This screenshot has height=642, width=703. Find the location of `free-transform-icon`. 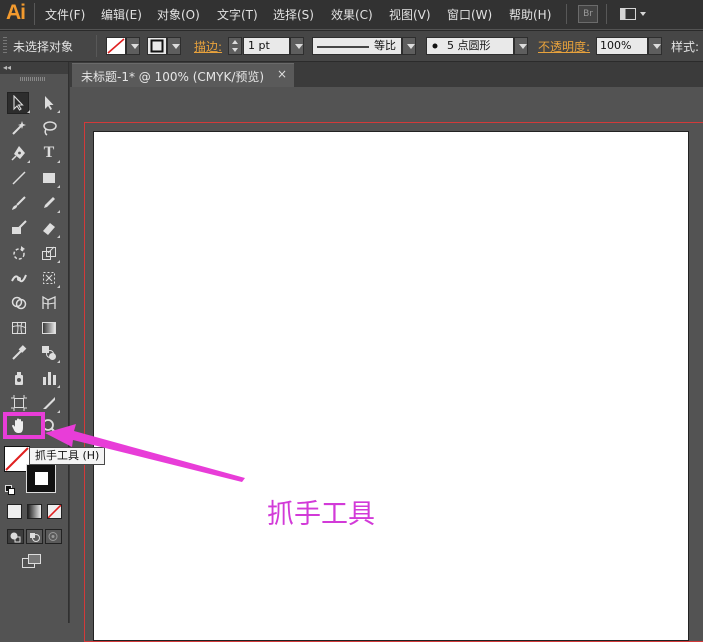

free-transform-icon is located at coordinates (49, 278).